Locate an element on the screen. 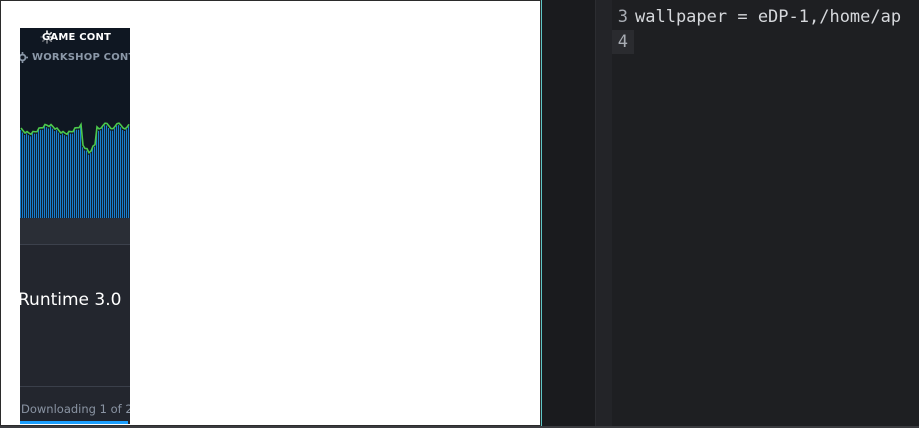  divider is located at coordinates (75, 244).